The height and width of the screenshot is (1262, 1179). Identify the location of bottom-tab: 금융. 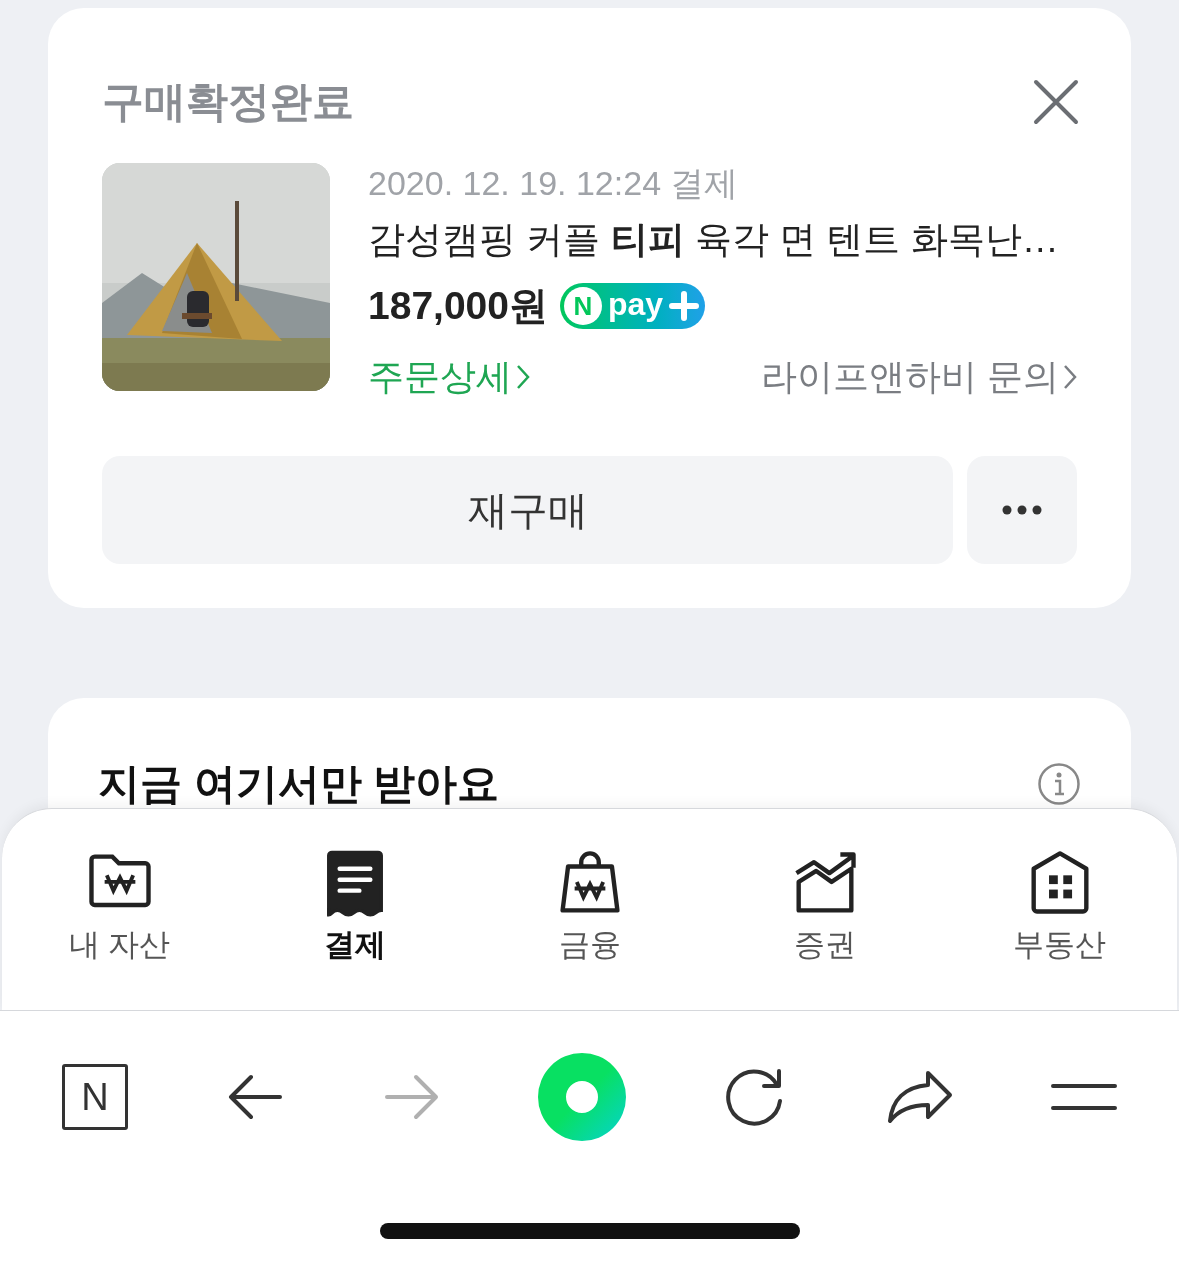
(589, 906).